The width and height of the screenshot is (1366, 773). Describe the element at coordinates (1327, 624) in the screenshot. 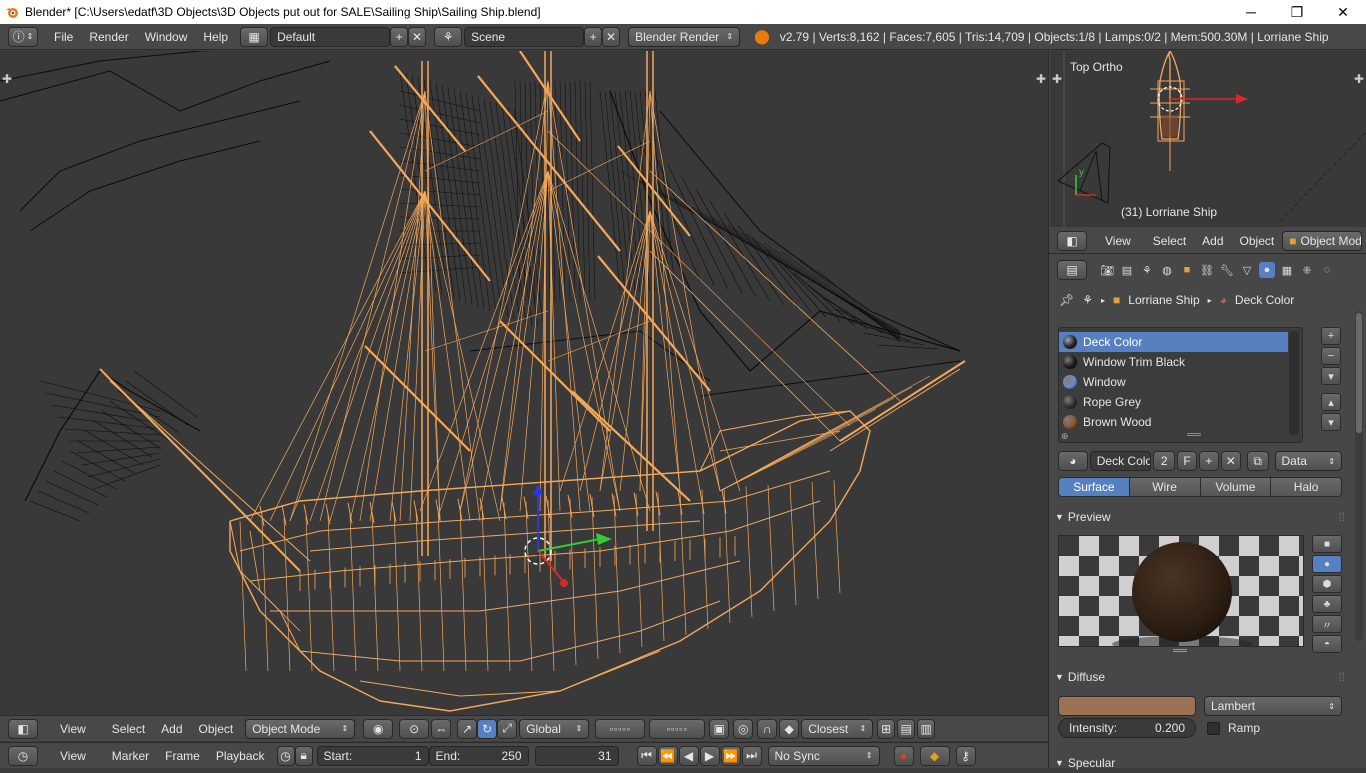

I see `preview-hair-button: 〃` at that location.